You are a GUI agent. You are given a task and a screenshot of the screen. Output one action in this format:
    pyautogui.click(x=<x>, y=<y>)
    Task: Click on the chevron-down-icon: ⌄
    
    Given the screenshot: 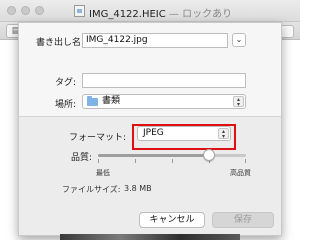 What is the action you would take?
    pyautogui.click(x=239, y=39)
    